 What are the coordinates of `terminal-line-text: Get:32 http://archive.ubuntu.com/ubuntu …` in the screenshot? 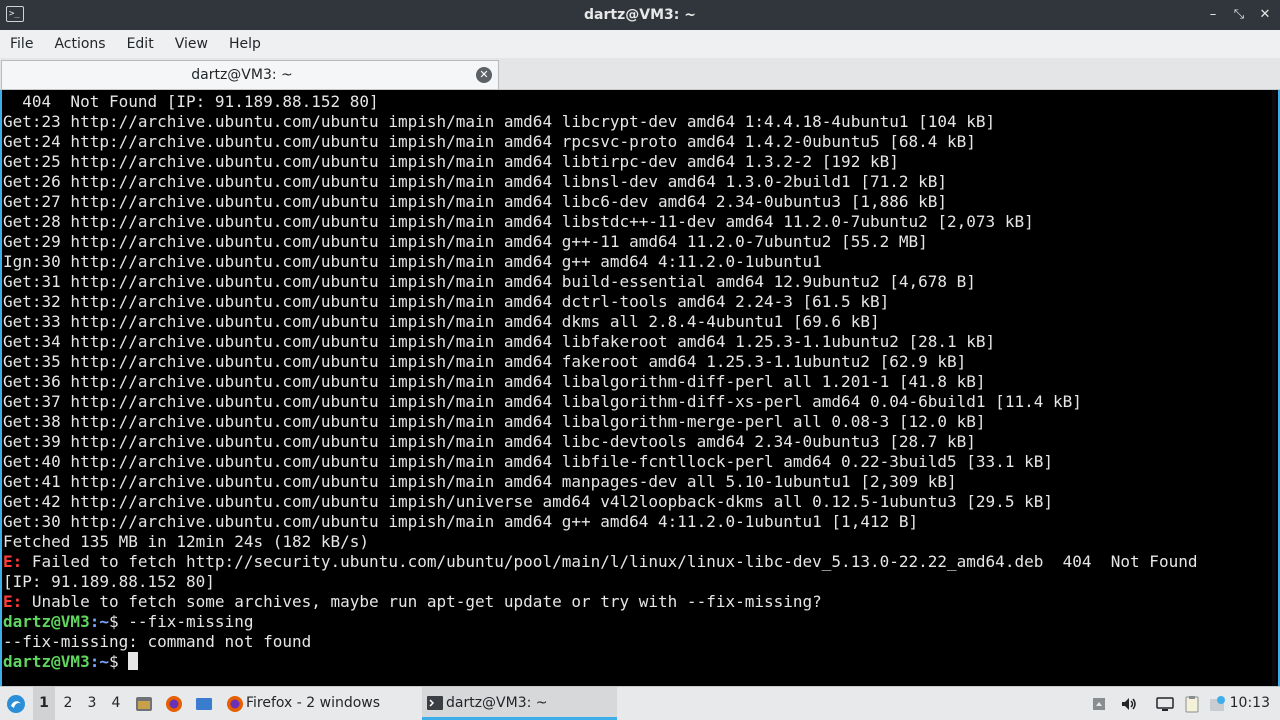 It's located at (446, 301).